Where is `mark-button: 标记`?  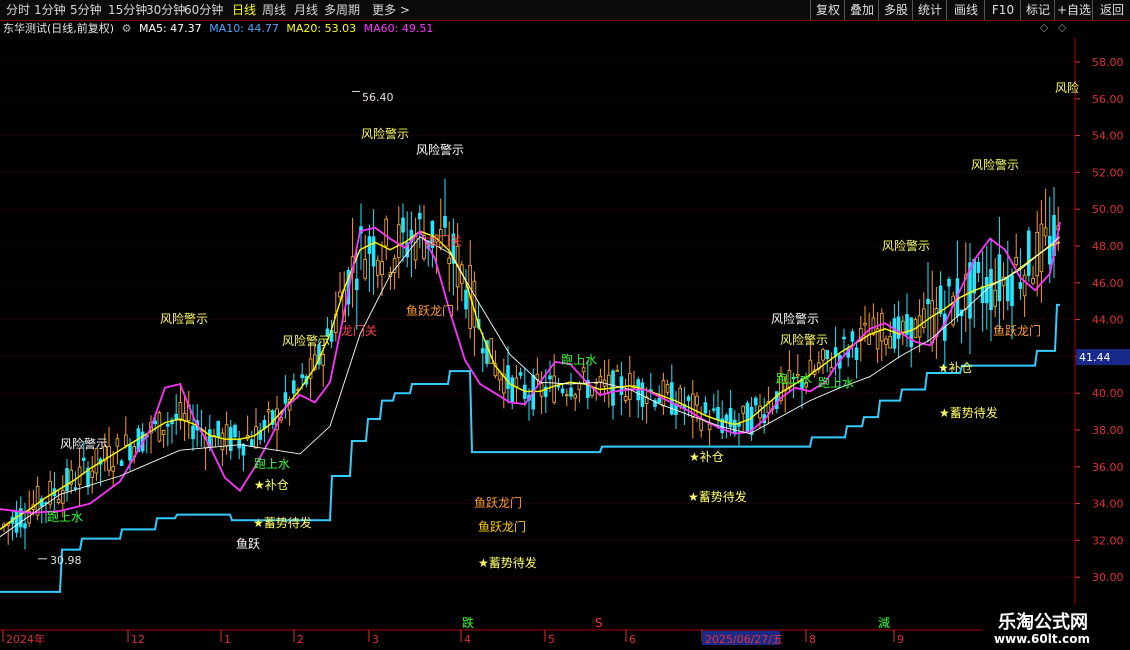
mark-button: 标记 is located at coordinates (1037, 10).